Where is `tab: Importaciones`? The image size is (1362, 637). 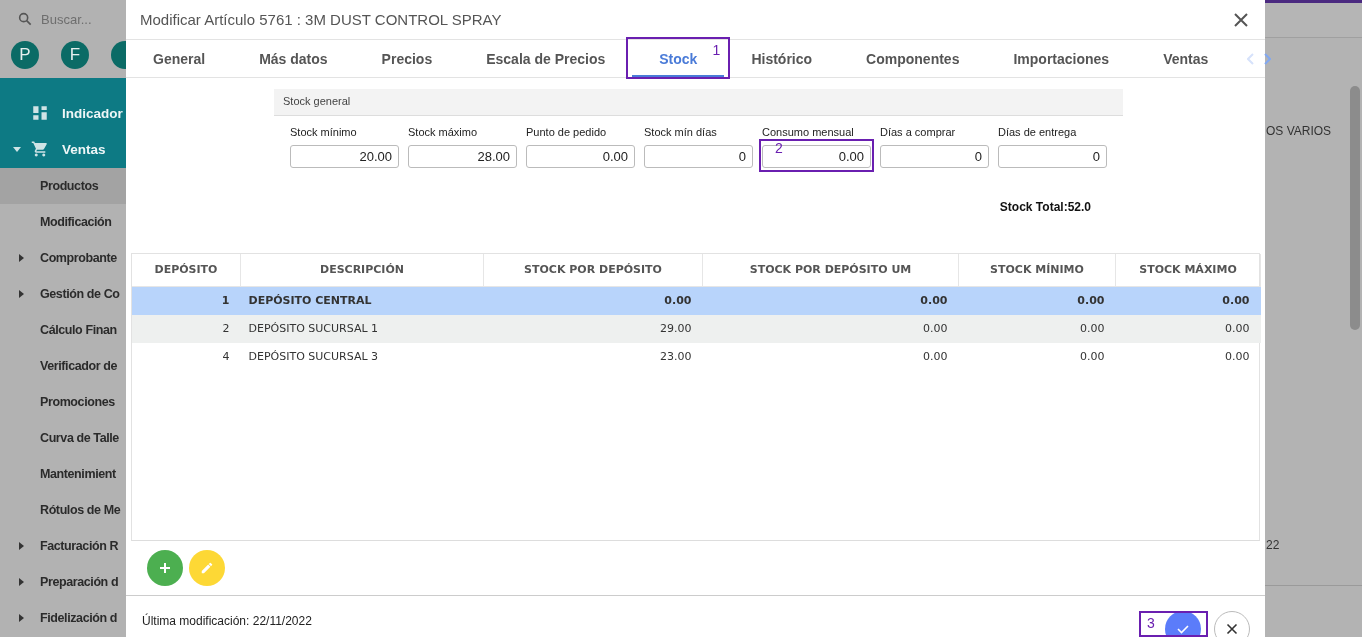
tab: Importaciones is located at coordinates (1061, 58).